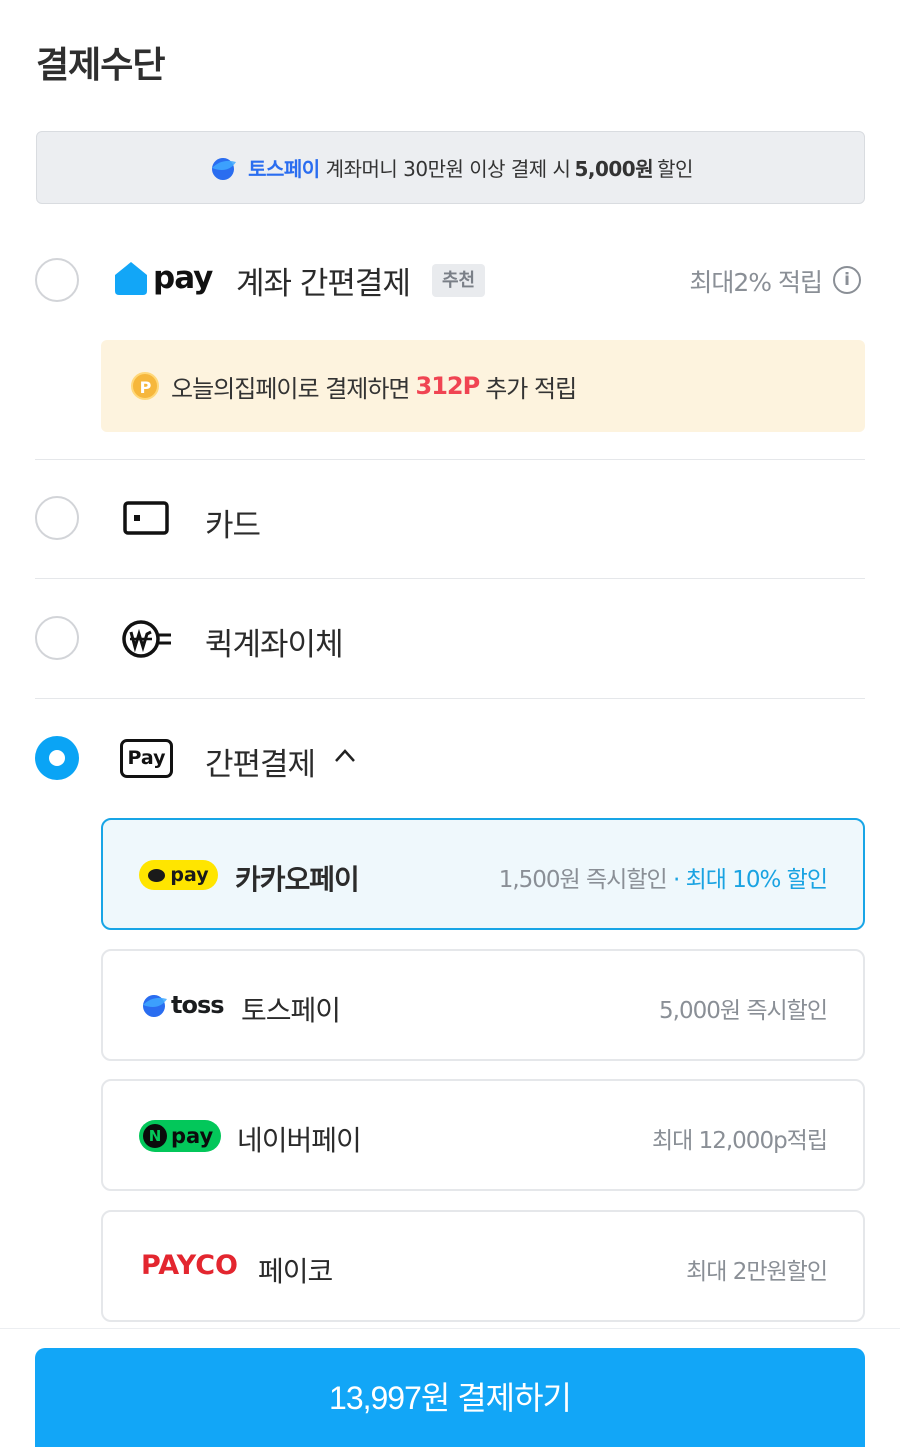 The image size is (900, 1447). I want to click on point-reward-notice: P 오늘의집페이로 결제하면 312P 추가 적립, so click(483, 386).